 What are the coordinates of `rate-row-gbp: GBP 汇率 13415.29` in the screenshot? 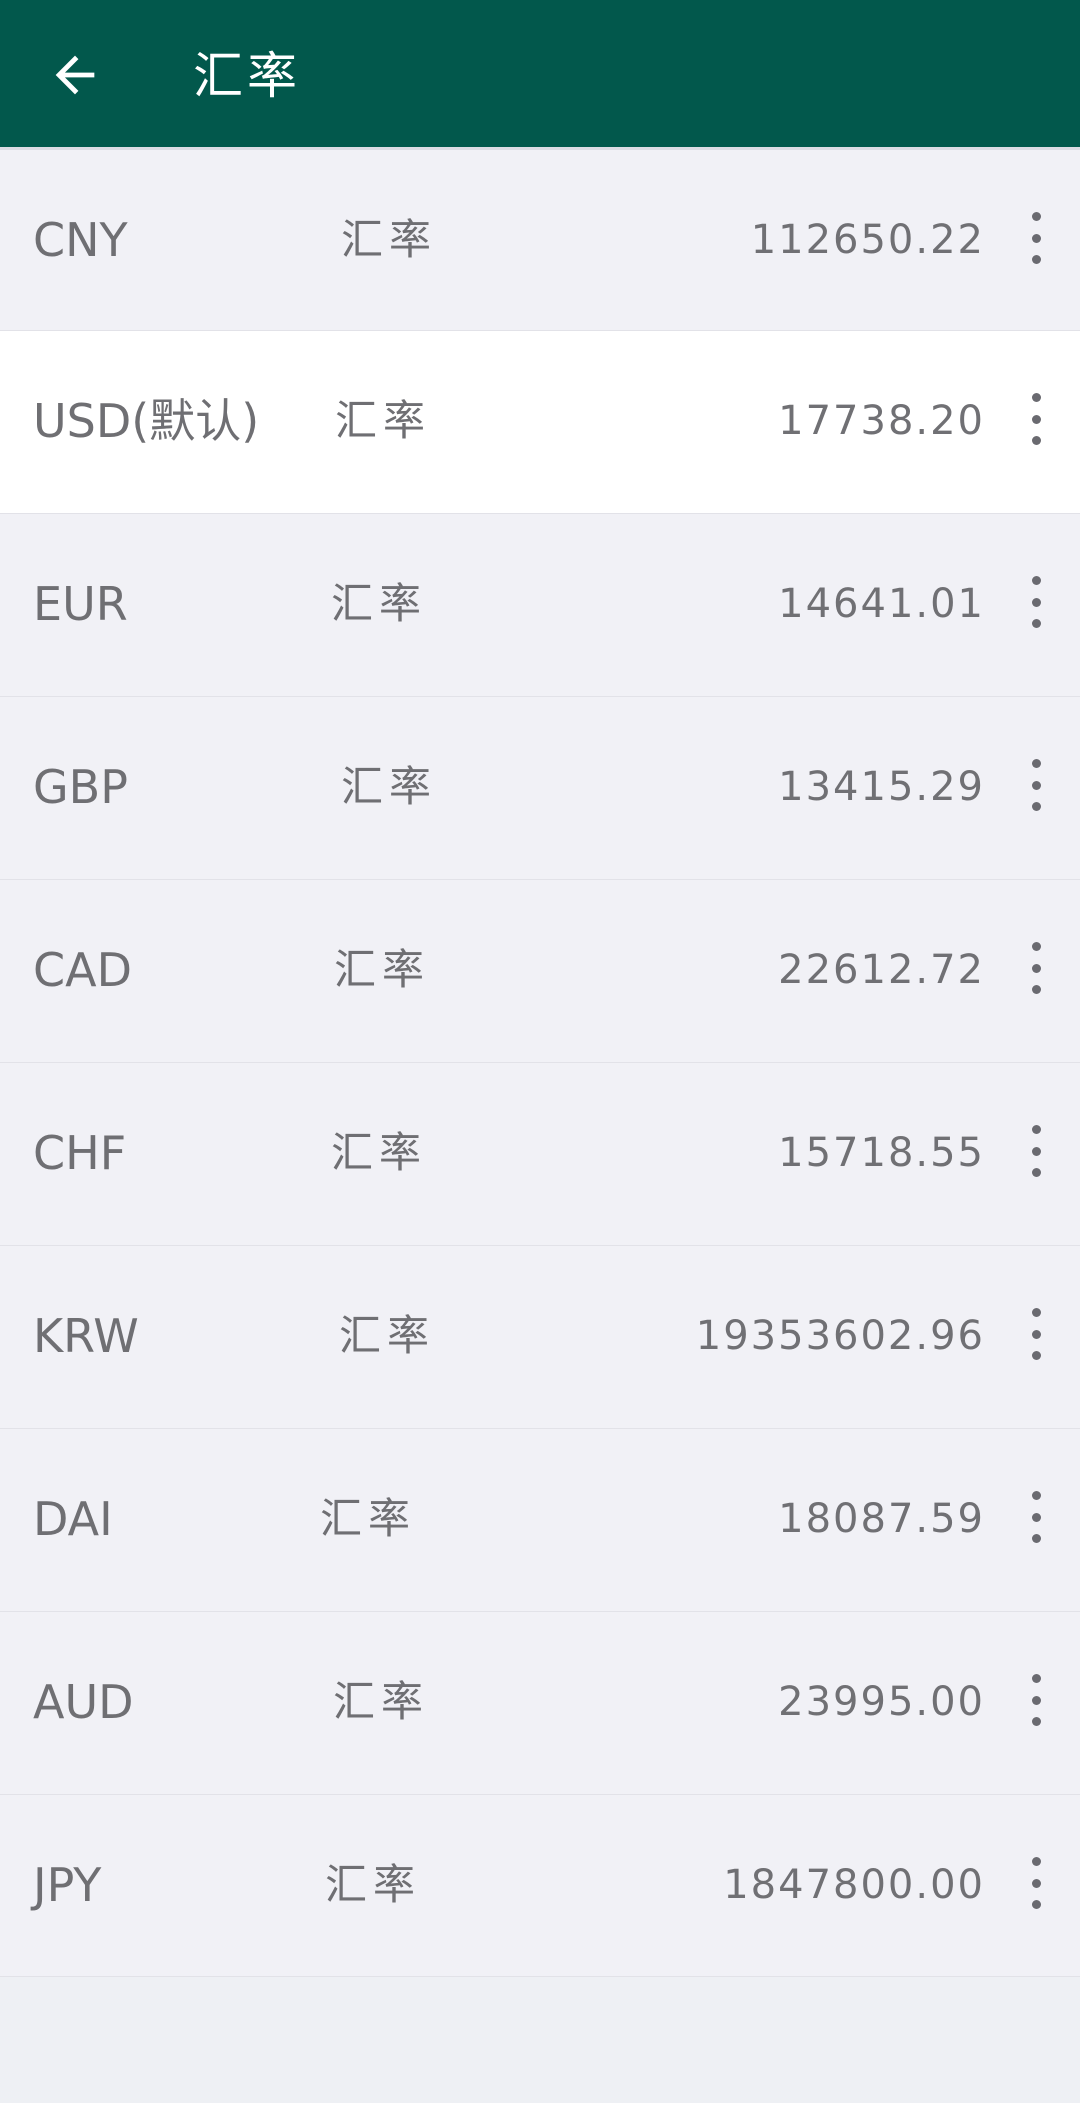 It's located at (540, 787).